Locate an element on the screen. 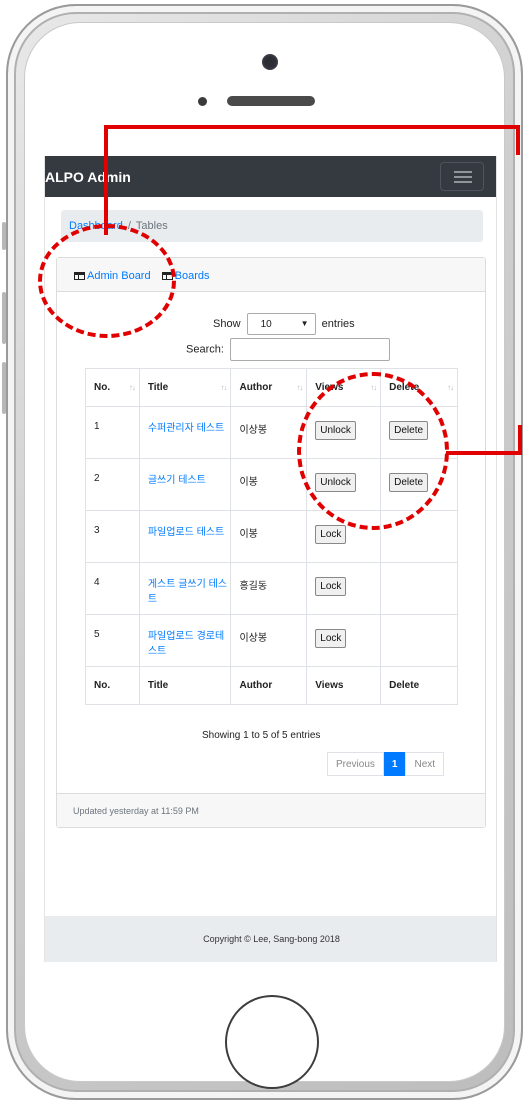 The width and height of the screenshot is (529, 1104). column-header-title: Title ↑↓ is located at coordinates (185, 387).